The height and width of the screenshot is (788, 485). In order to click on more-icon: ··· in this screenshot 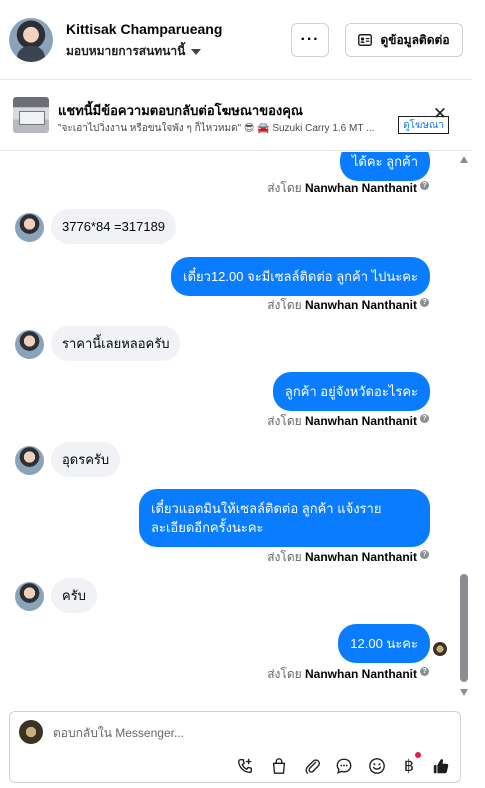, I will do `click(310, 39)`.